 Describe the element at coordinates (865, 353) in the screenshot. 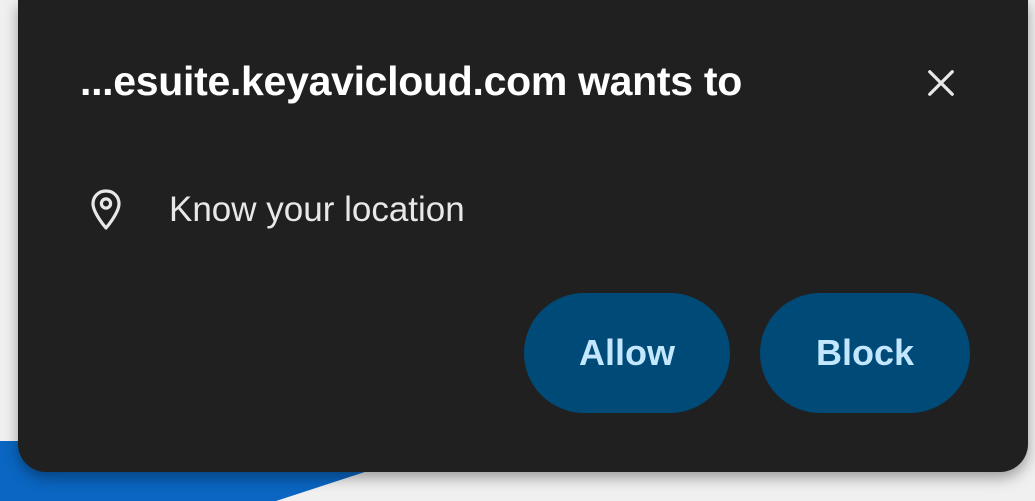

I see `block-button: Block` at that location.